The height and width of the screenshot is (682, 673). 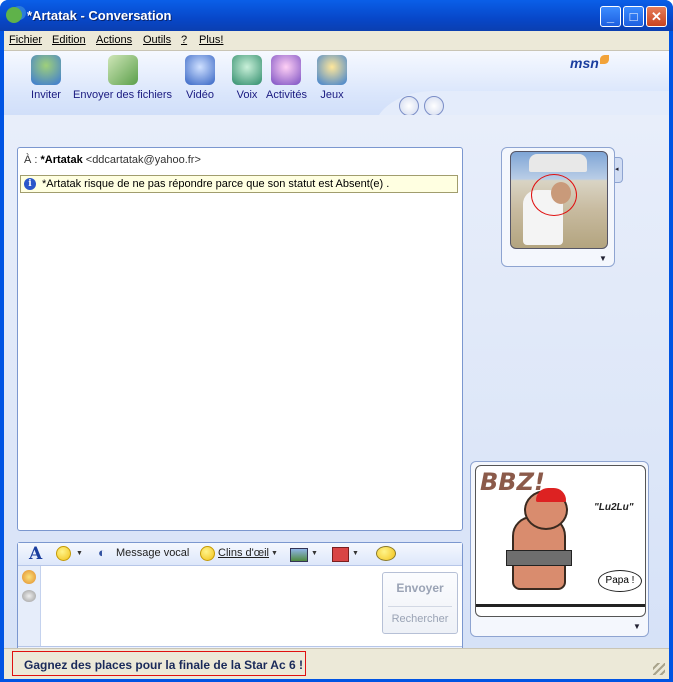 What do you see at coordinates (619, 170) in the screenshot?
I see `collapse-tab-icon: ◂` at bounding box center [619, 170].